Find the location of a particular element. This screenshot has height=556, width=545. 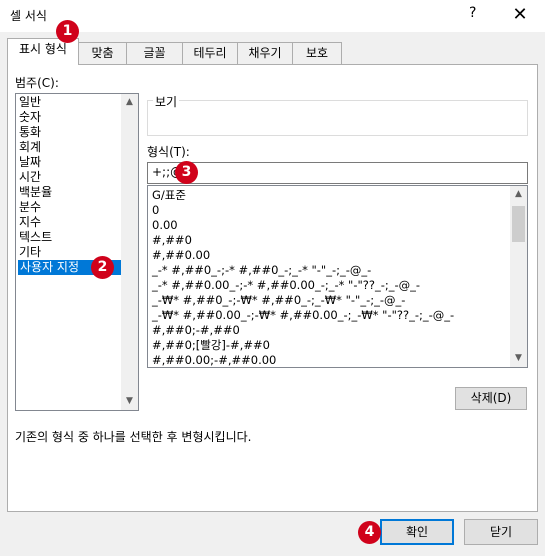

format-item: _-* #,##0_-;-* #,##0_-;_-* "-"_-;_-@_- is located at coordinates (261, 270).